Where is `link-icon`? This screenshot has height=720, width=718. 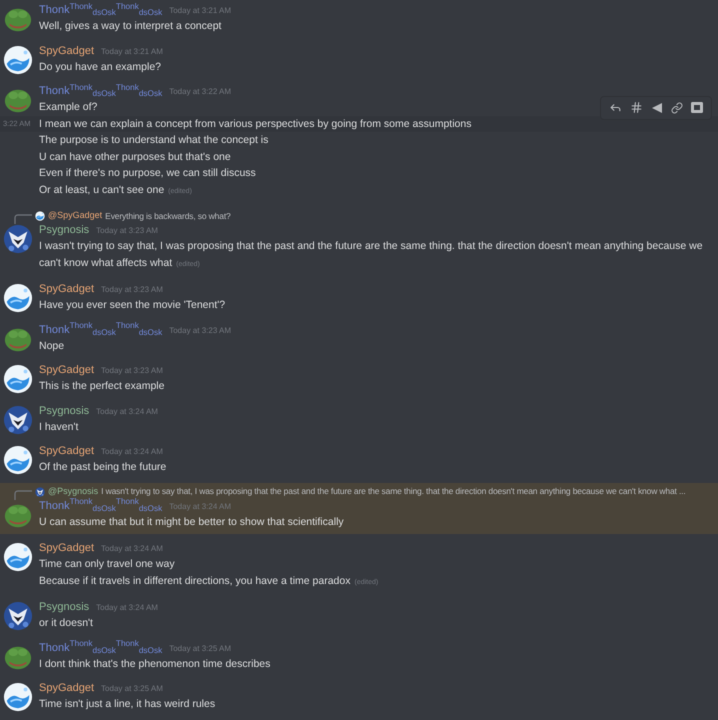
link-icon is located at coordinates (677, 108).